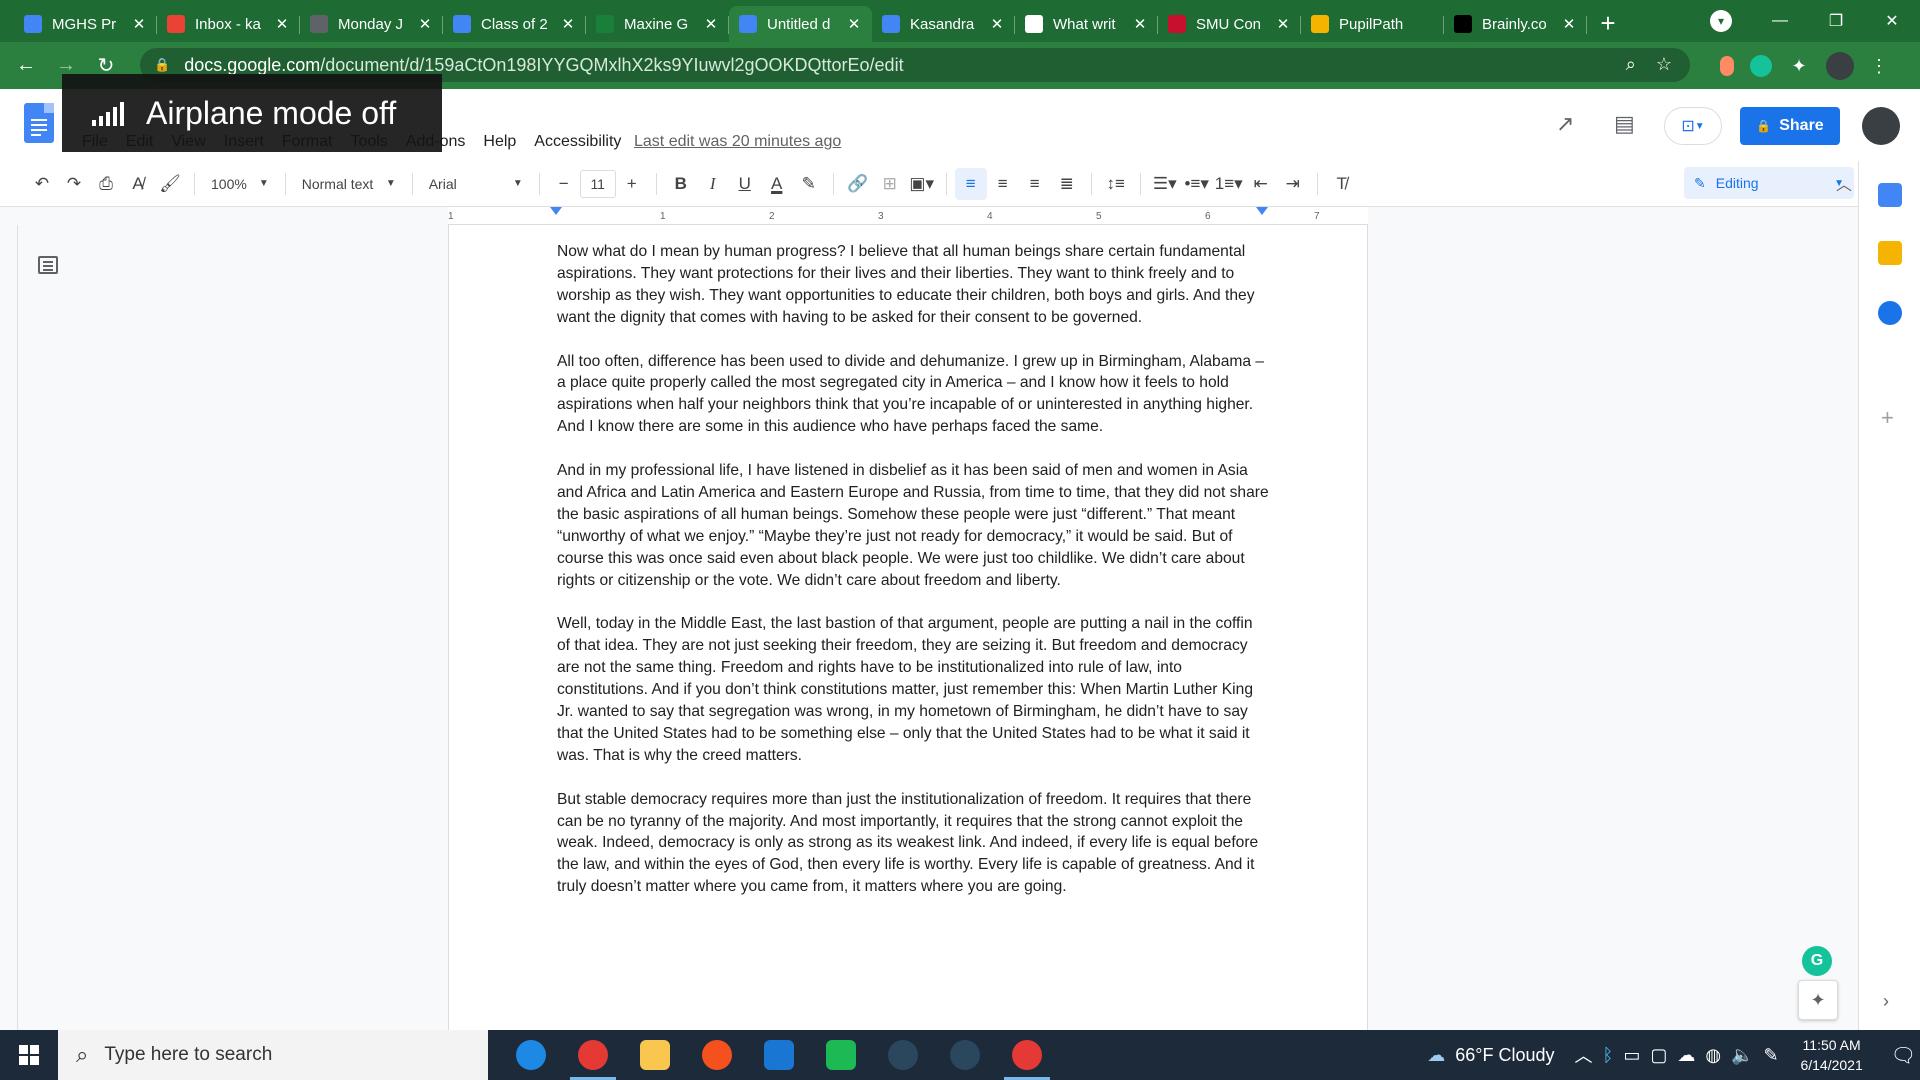  I want to click on tasks-icon, so click(1890, 313).